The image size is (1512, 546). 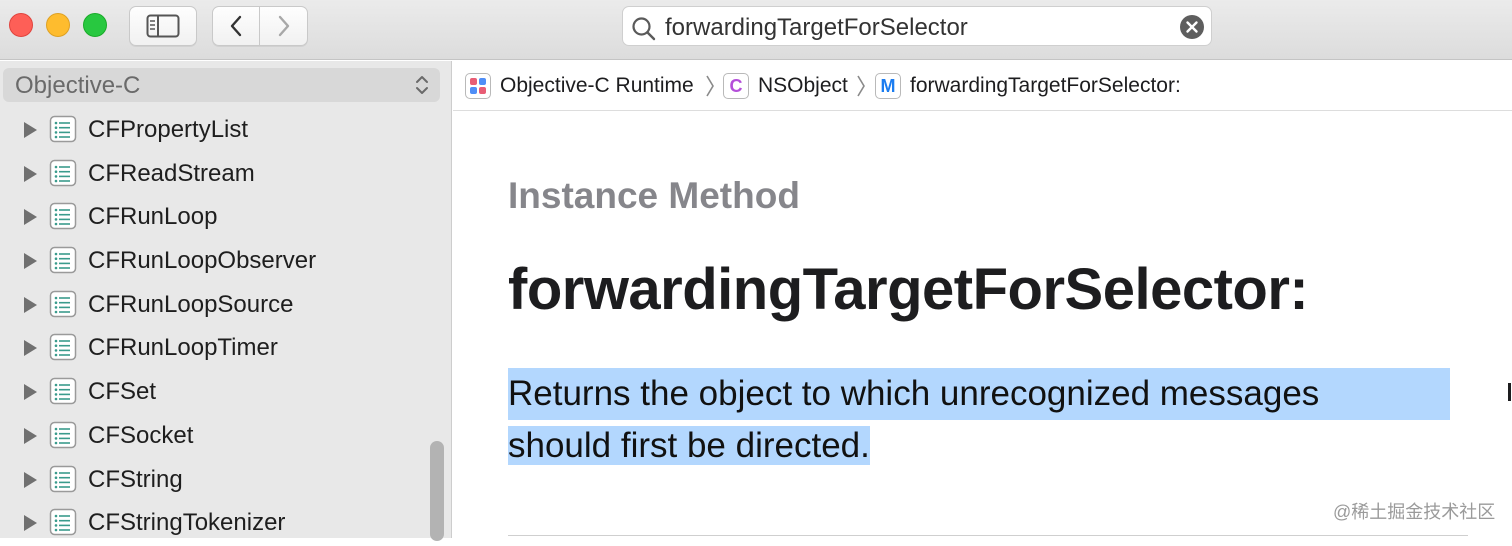 What do you see at coordinates (988, 535) in the screenshot?
I see `section-divider` at bounding box center [988, 535].